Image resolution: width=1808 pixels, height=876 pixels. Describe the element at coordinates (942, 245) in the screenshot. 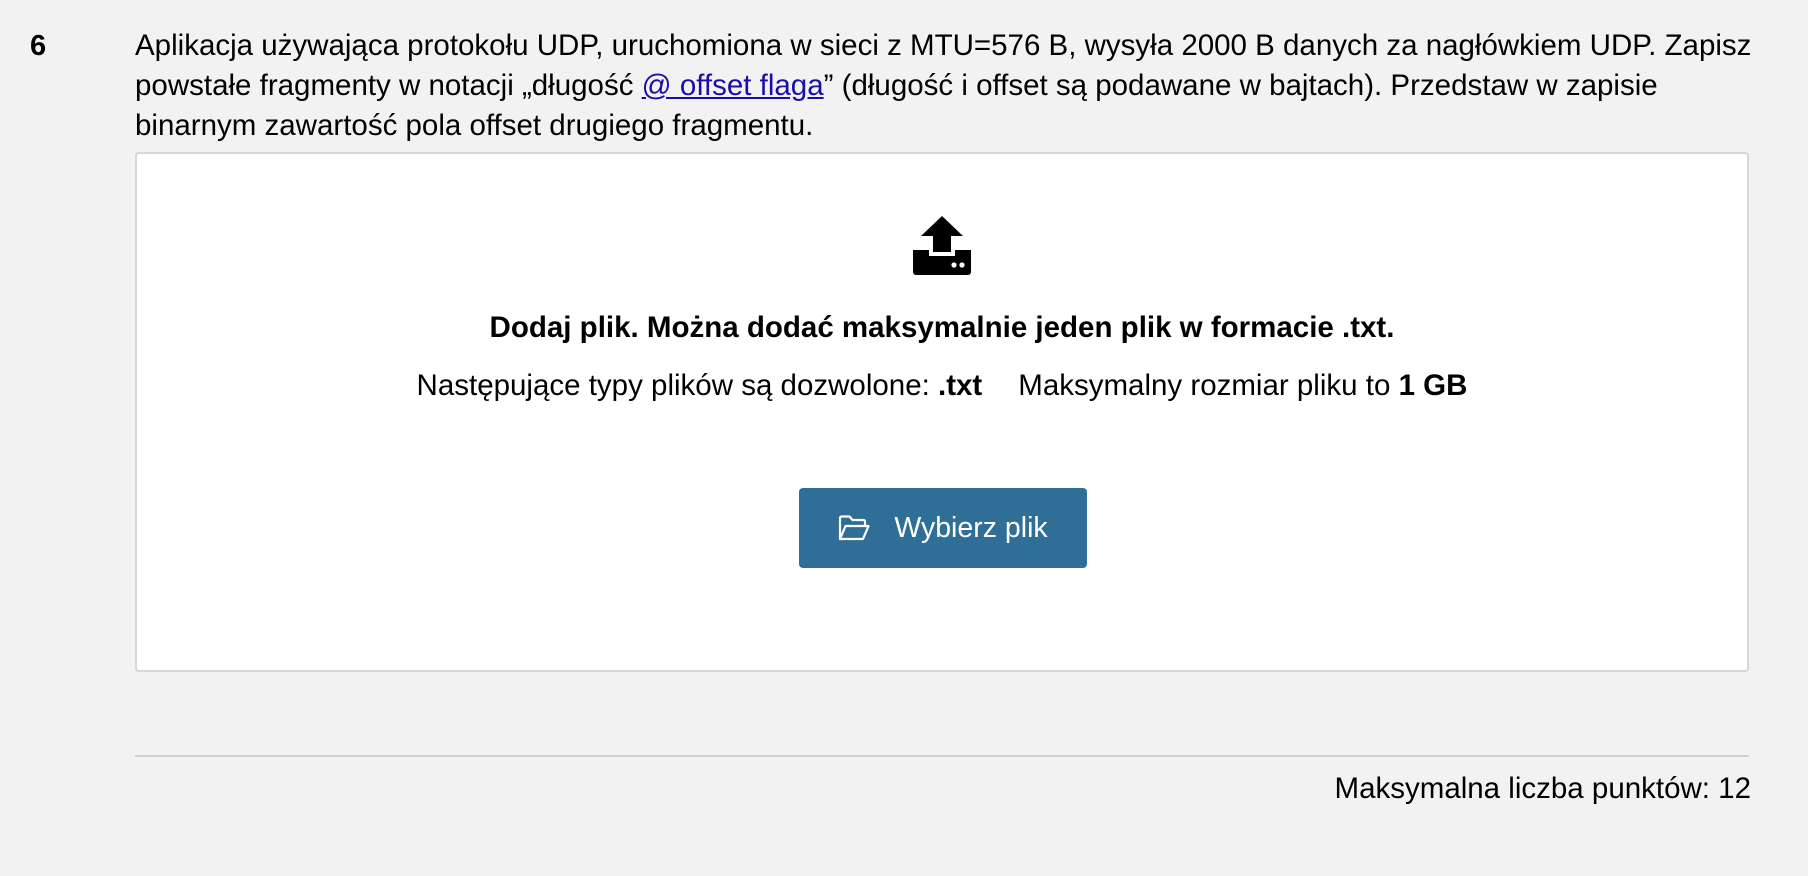

I see `upload-icon` at that location.